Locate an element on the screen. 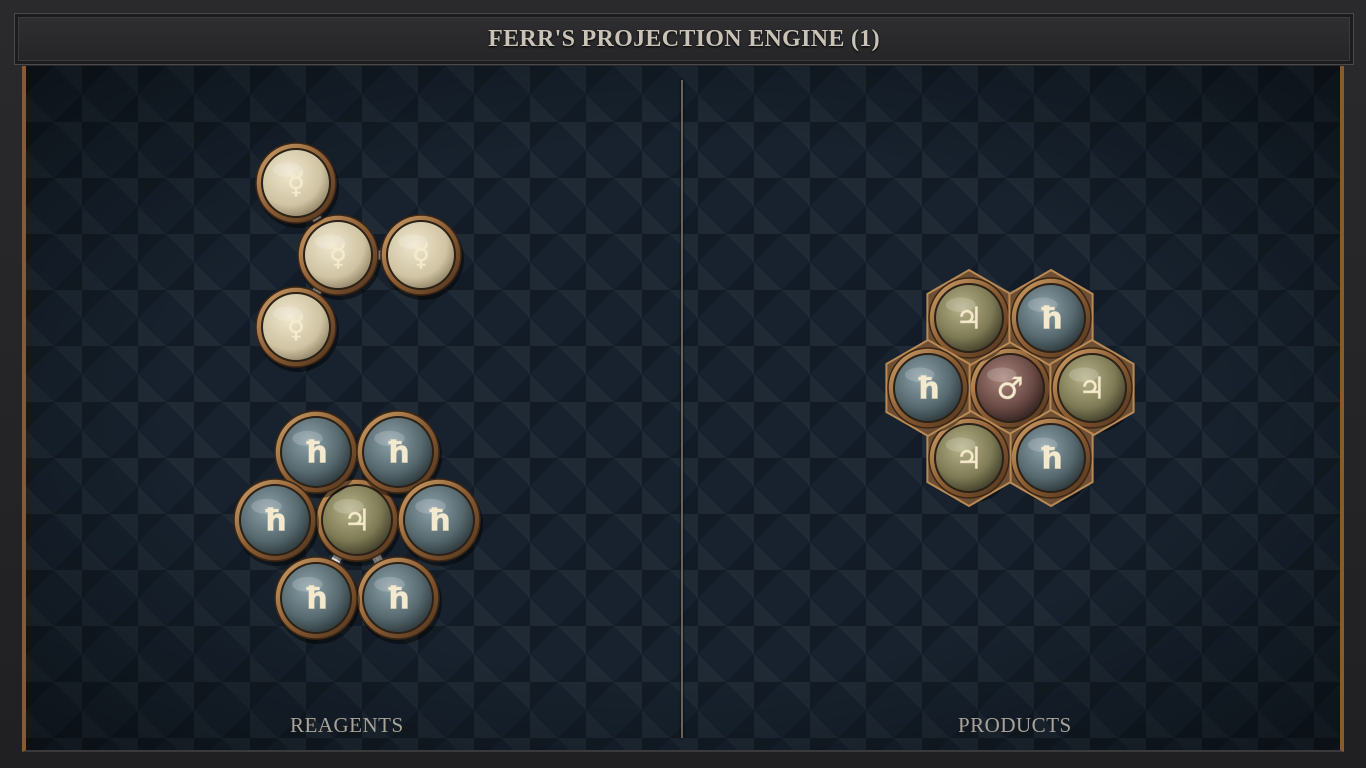 The height and width of the screenshot is (768, 1366). iron-symbol: ♂ is located at coordinates (1010, 389).